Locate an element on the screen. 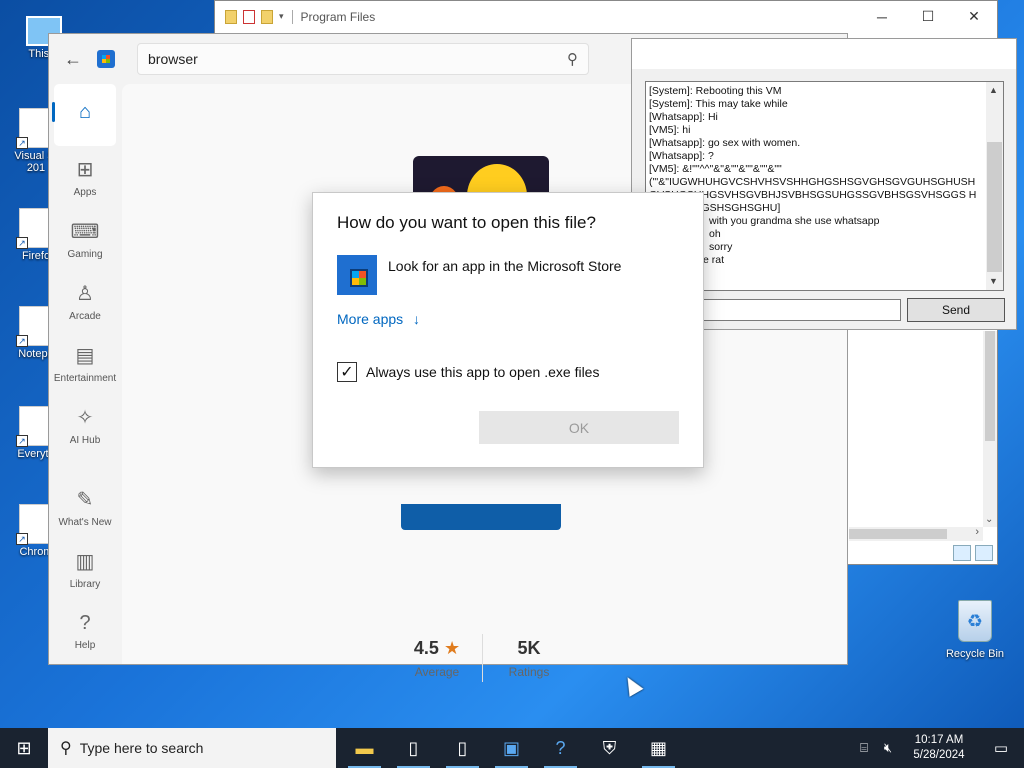 Image resolution: width=1024 pixels, height=768 pixels. more-apps-link: More apps ↓ is located at coordinates (378, 319).